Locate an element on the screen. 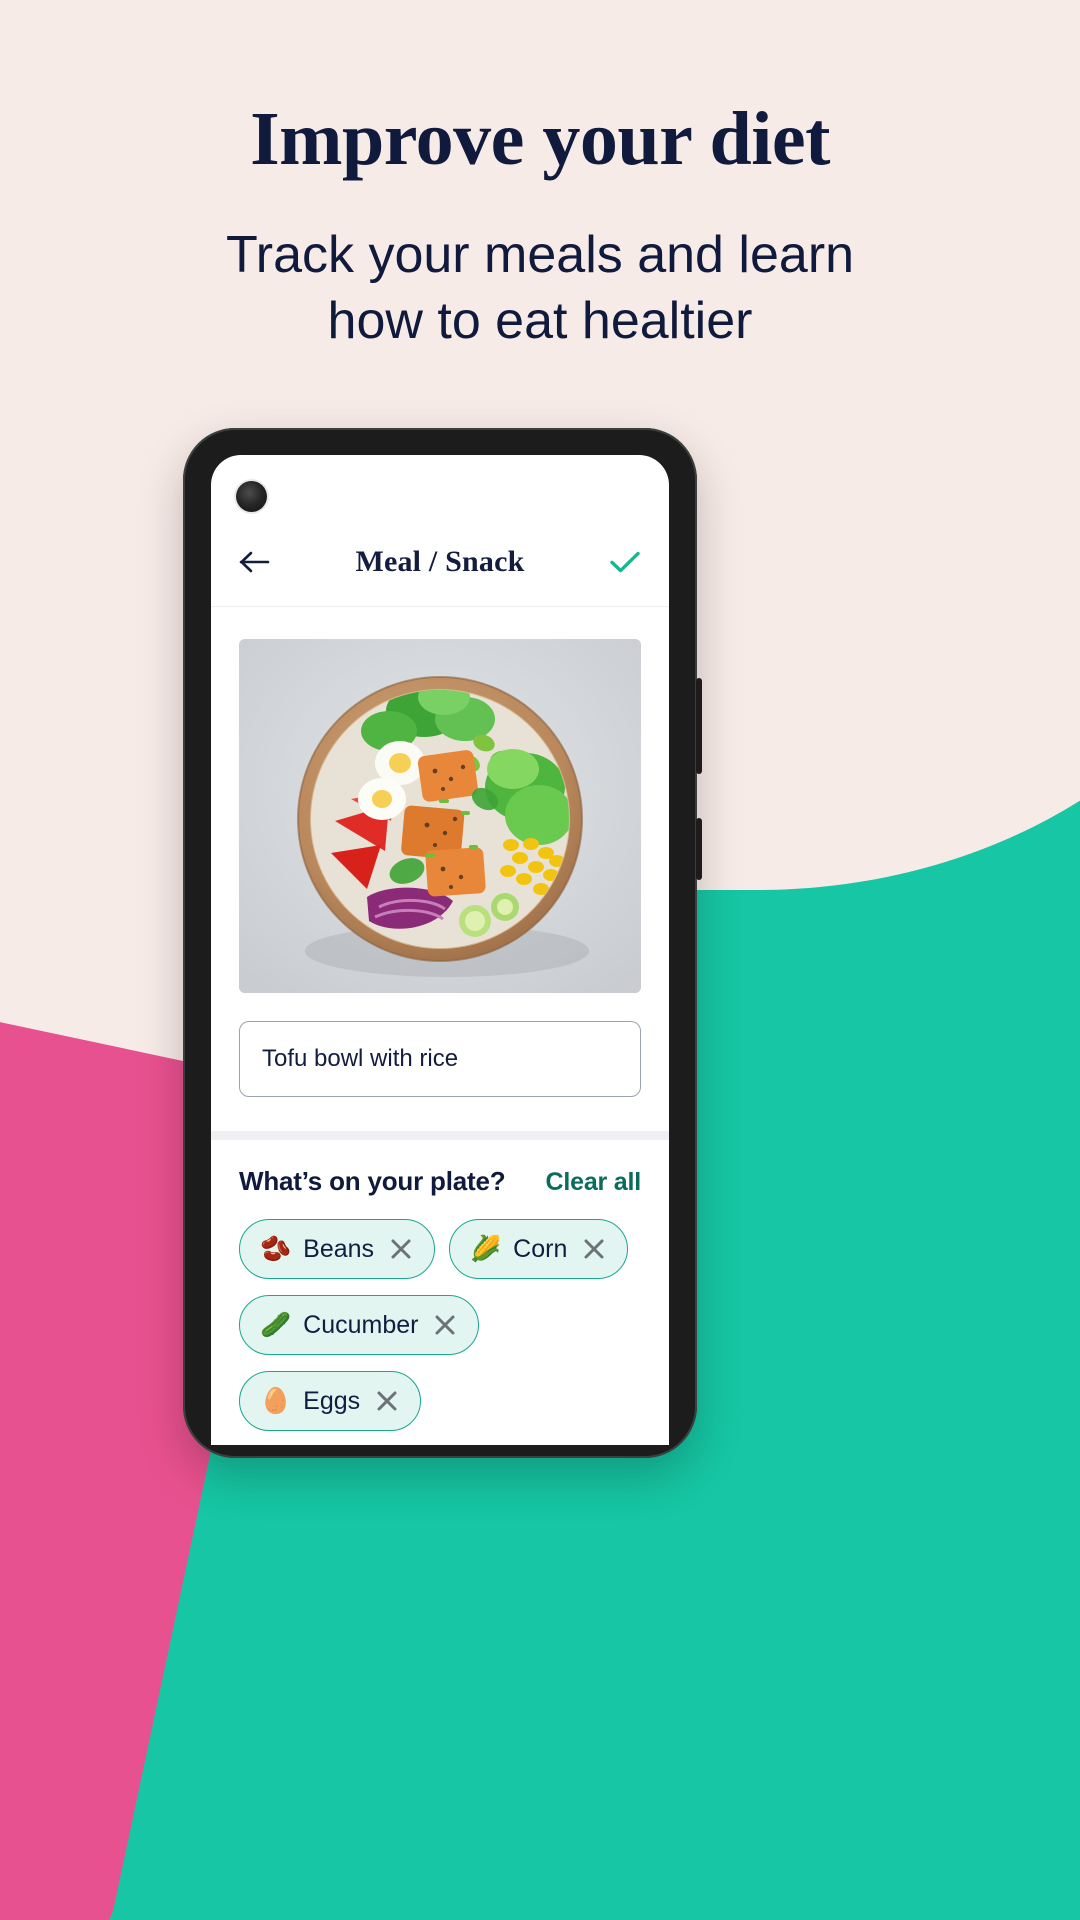 This screenshot has height=1920, width=1080. ingredient-chip: 🥒 Cucumber is located at coordinates (359, 1325).